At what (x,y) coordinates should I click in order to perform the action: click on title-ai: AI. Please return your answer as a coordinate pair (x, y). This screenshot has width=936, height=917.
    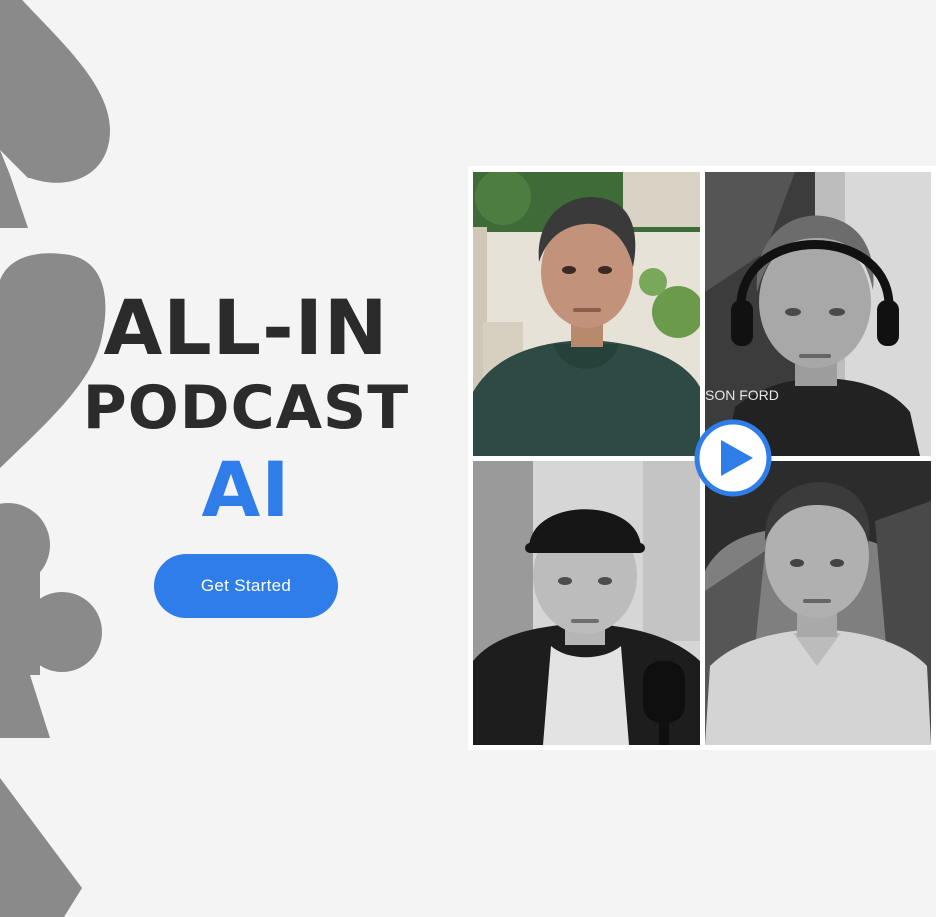
    Looking at the image, I should click on (246, 489).